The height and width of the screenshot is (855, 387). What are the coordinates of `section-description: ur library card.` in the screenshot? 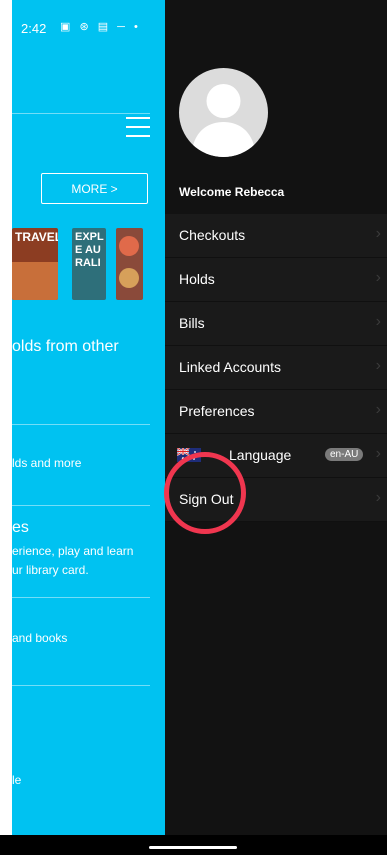 It's located at (50, 570).